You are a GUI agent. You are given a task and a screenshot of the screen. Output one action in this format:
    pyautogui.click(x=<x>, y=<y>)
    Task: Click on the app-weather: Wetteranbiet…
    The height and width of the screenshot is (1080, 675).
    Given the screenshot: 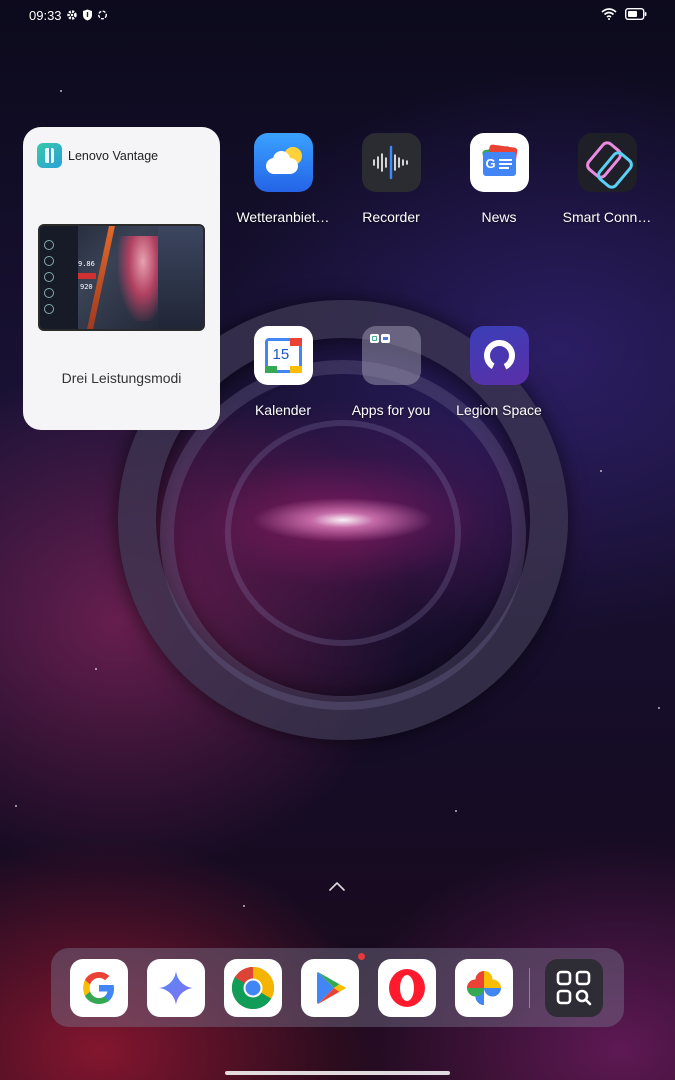 What is the action you would take?
    pyautogui.click(x=283, y=179)
    